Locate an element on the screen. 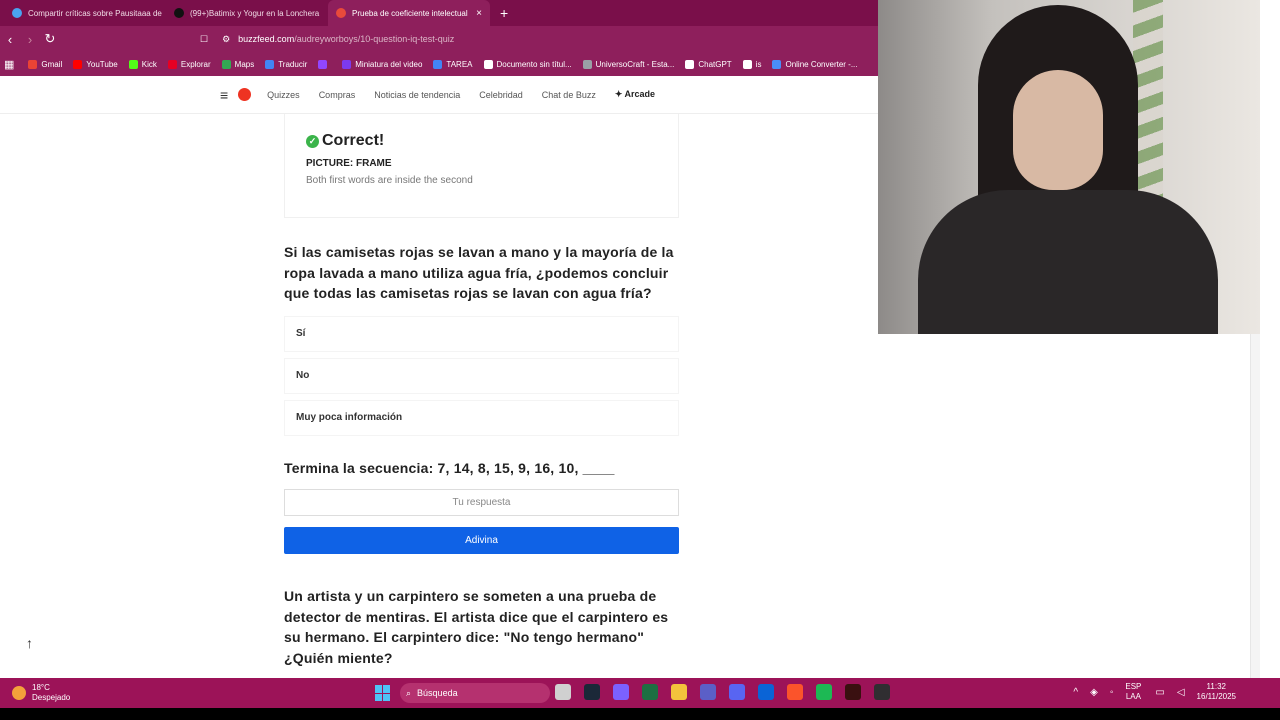  nav-arcade: ✦ Arcade is located at coordinates (635, 94).